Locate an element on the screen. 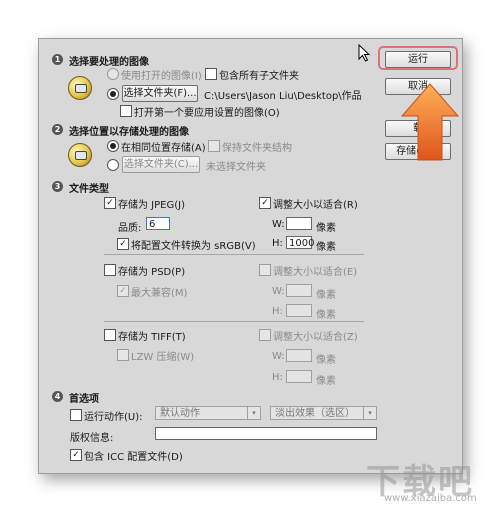  jpeg-w-unit: 像素 is located at coordinates (326, 228).